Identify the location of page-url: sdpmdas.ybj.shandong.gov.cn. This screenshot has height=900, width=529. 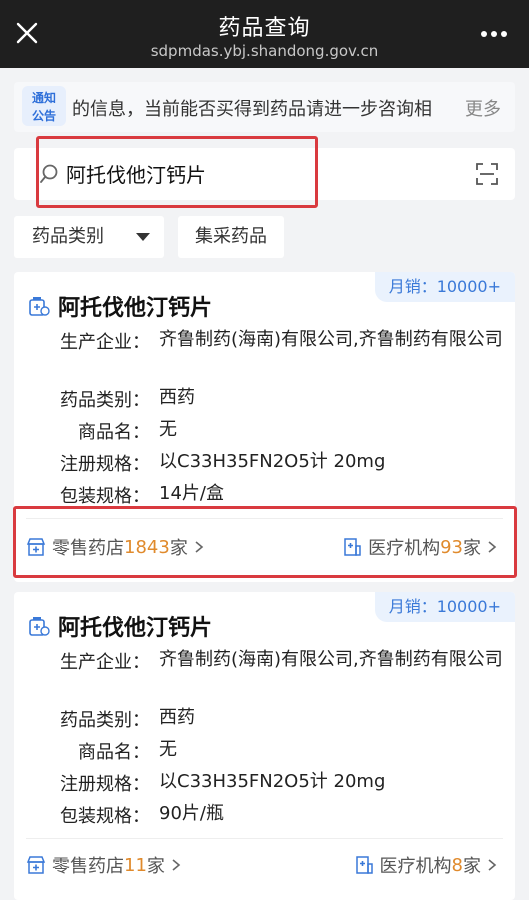
(264, 51).